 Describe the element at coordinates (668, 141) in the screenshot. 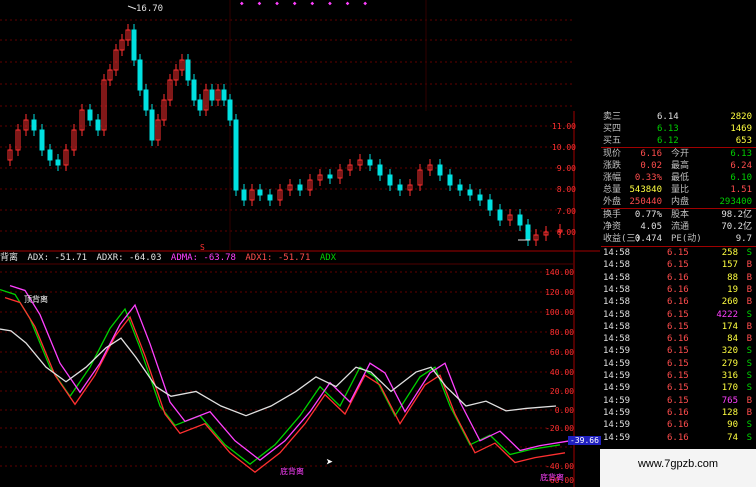

I see `bid-price: 6.12` at that location.